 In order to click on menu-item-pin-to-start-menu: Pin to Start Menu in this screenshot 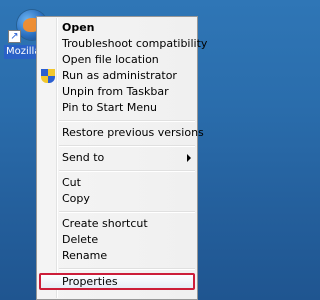, I will do `click(117, 108)`.